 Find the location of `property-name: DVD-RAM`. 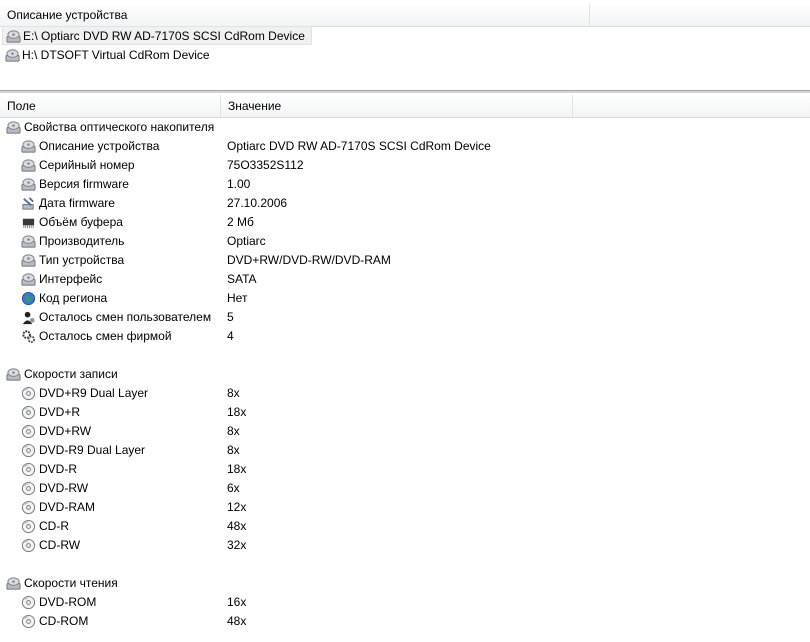

property-name: DVD-RAM is located at coordinates (67, 507).